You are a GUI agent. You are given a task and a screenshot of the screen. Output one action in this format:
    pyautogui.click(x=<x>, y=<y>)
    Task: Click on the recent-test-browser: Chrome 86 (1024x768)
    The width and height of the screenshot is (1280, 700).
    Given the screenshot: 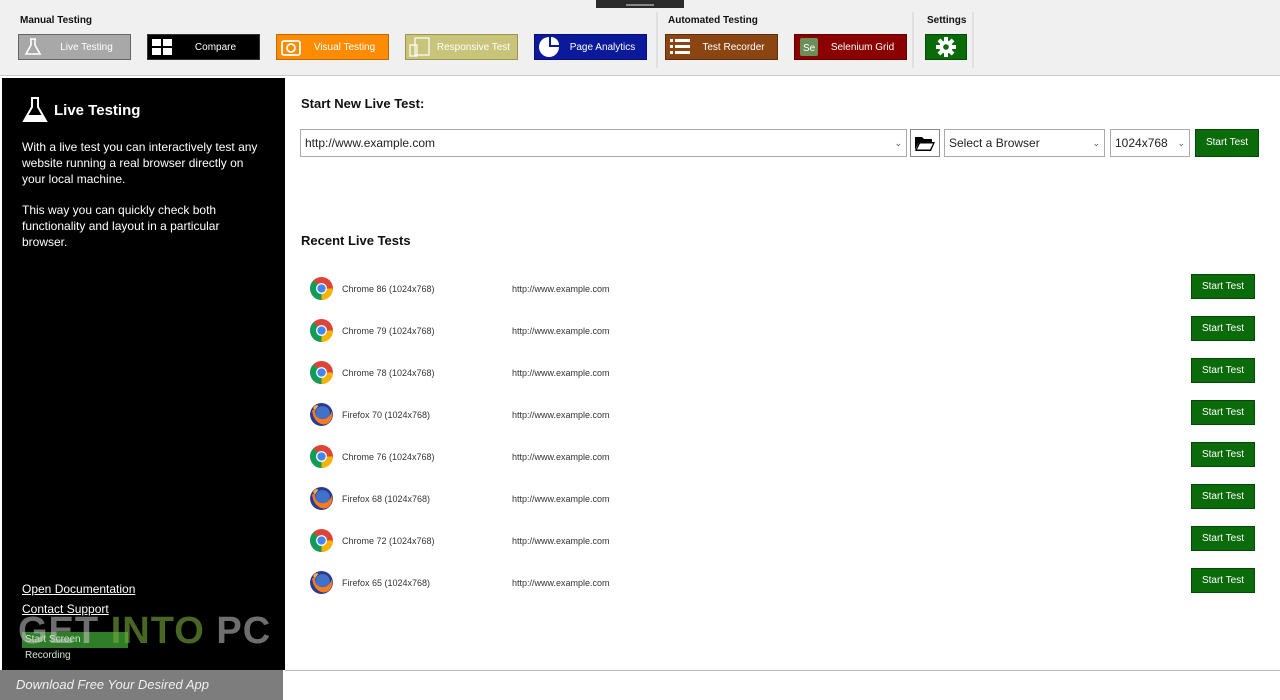 What is the action you would take?
    pyautogui.click(x=388, y=289)
    